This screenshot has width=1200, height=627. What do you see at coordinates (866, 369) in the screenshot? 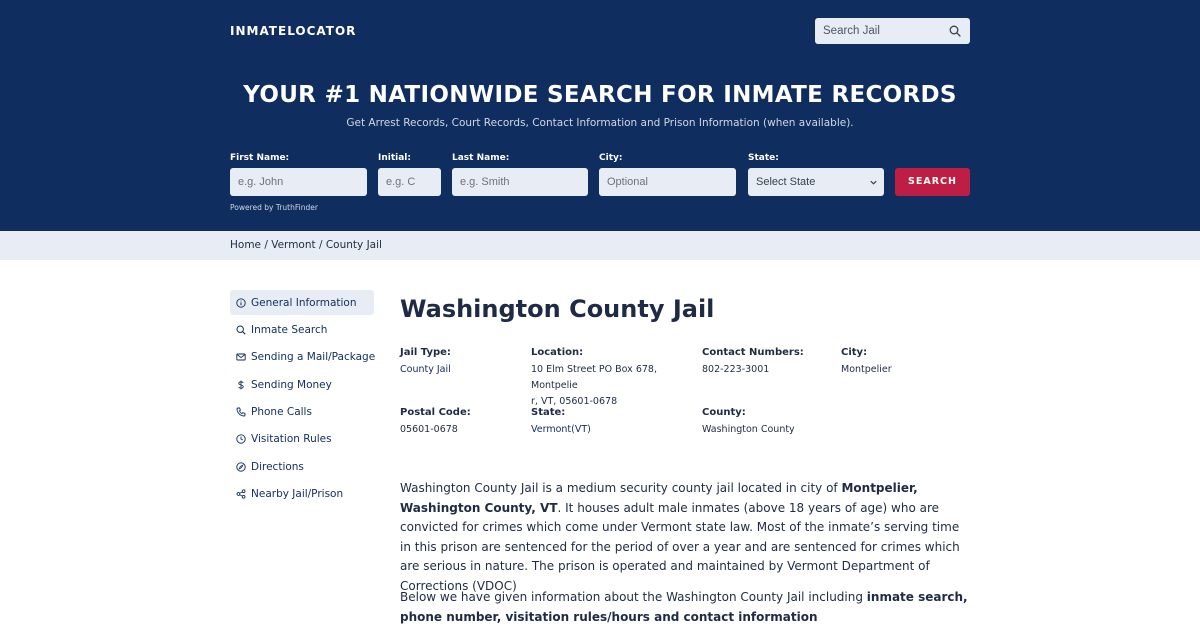
I see `city-info-value: Montpelier` at bounding box center [866, 369].